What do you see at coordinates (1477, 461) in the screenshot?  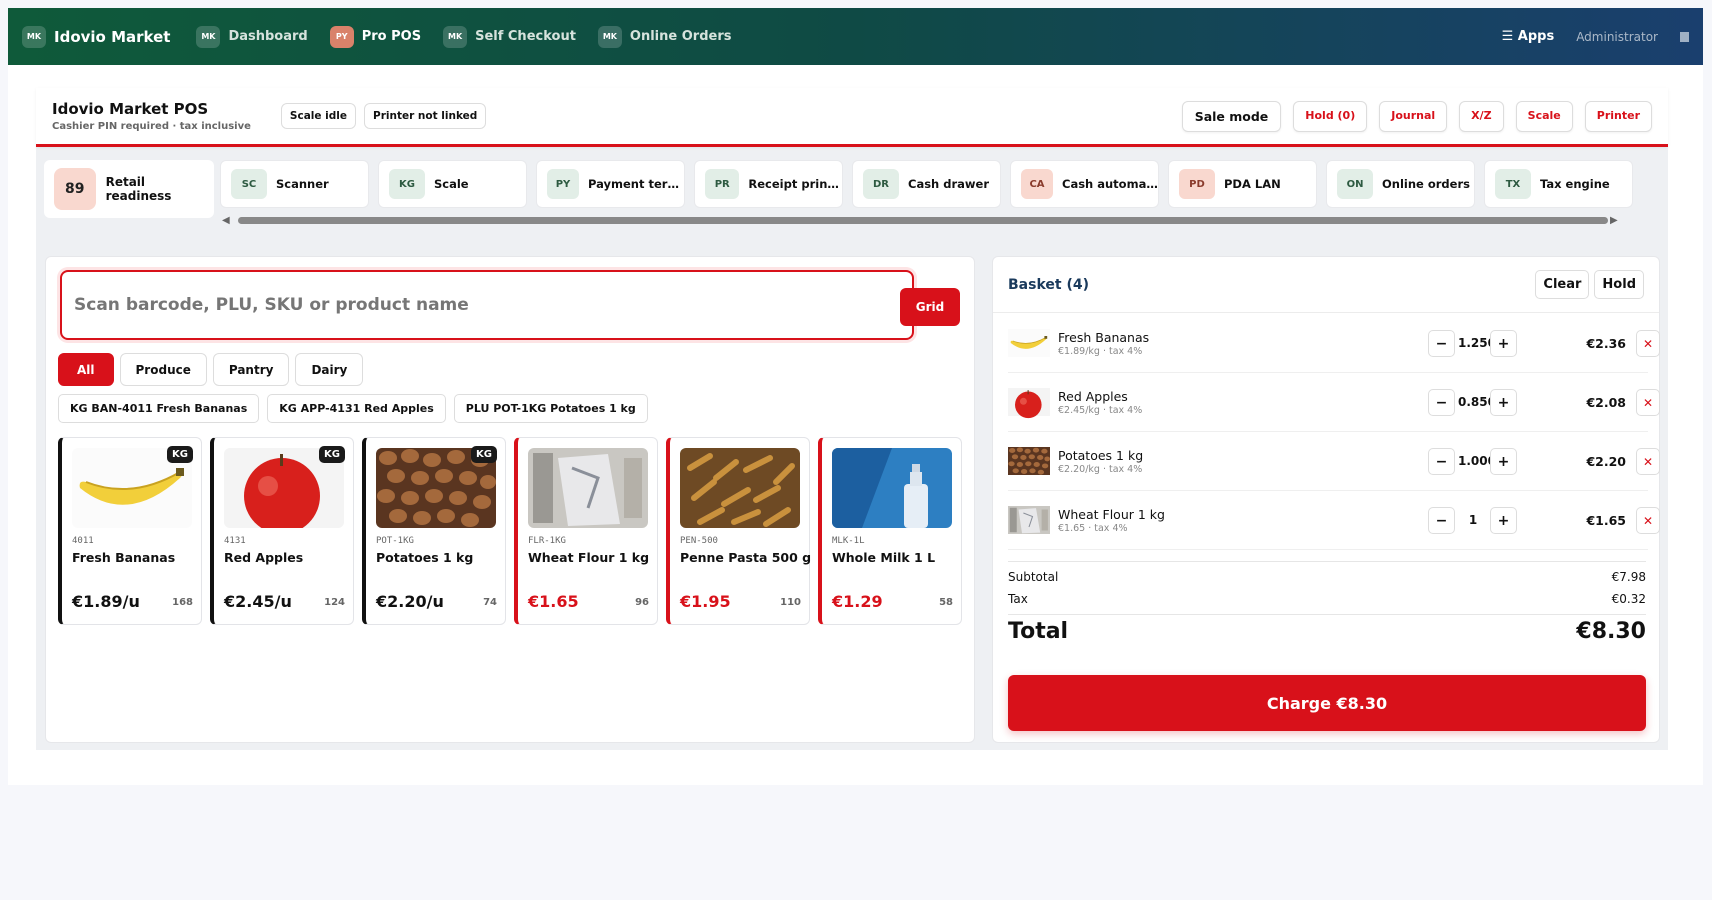 I see `basket-item-qty: 1.000` at bounding box center [1477, 461].